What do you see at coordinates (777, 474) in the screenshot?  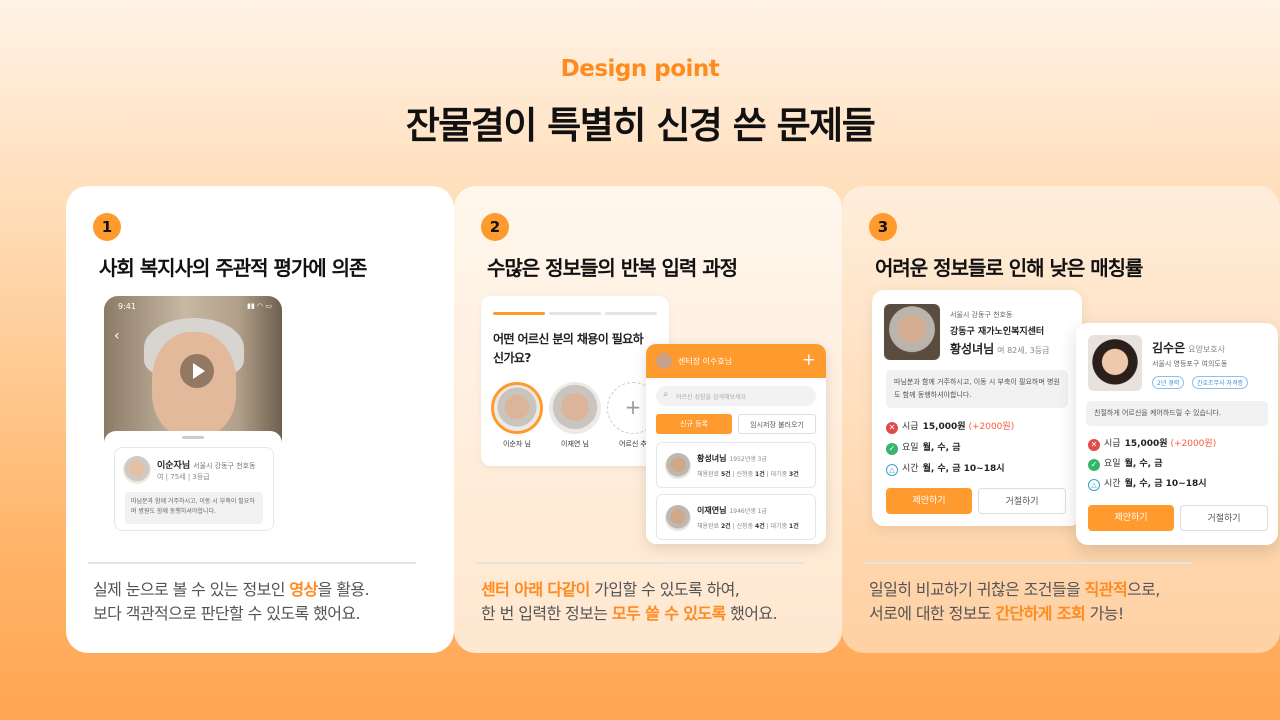 I see `stat-label: | 대기중` at bounding box center [777, 474].